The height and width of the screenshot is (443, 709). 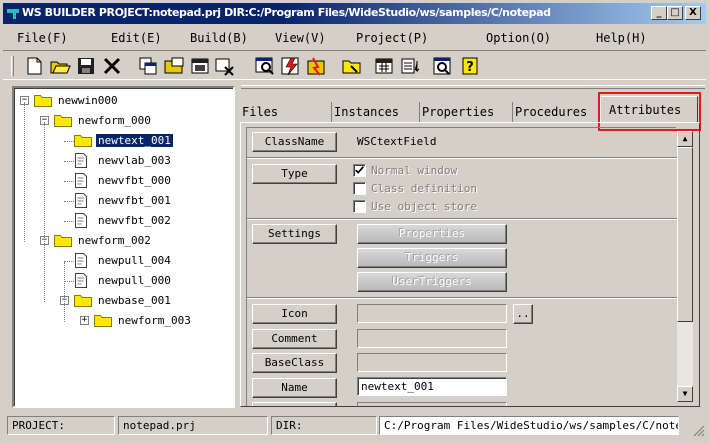 I want to click on menu-option: Option(O), so click(x=518, y=38).